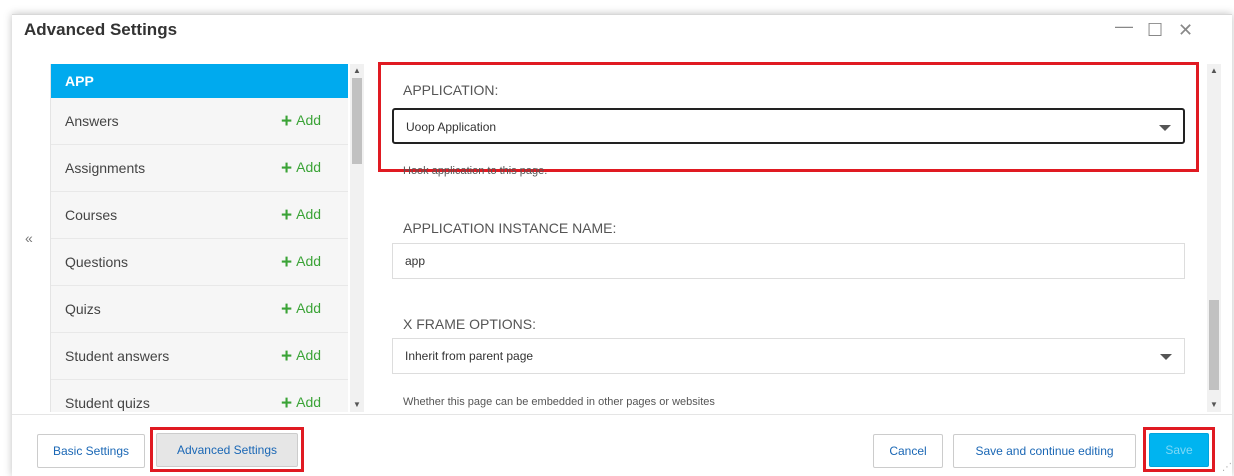 This screenshot has width=1234, height=476. Describe the element at coordinates (105, 168) in the screenshot. I see `list-item-label: Assignments` at that location.